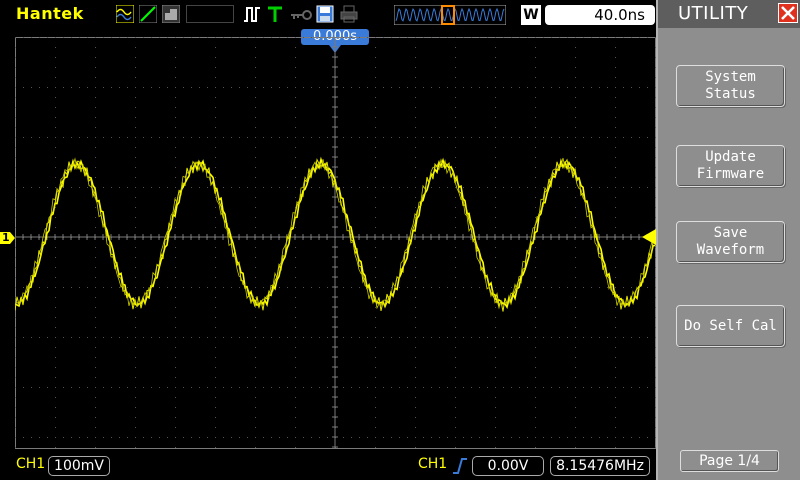 The width and height of the screenshot is (800, 480). What do you see at coordinates (600, 466) in the screenshot?
I see `frequency-readout: 8.15476MHz` at bounding box center [600, 466].